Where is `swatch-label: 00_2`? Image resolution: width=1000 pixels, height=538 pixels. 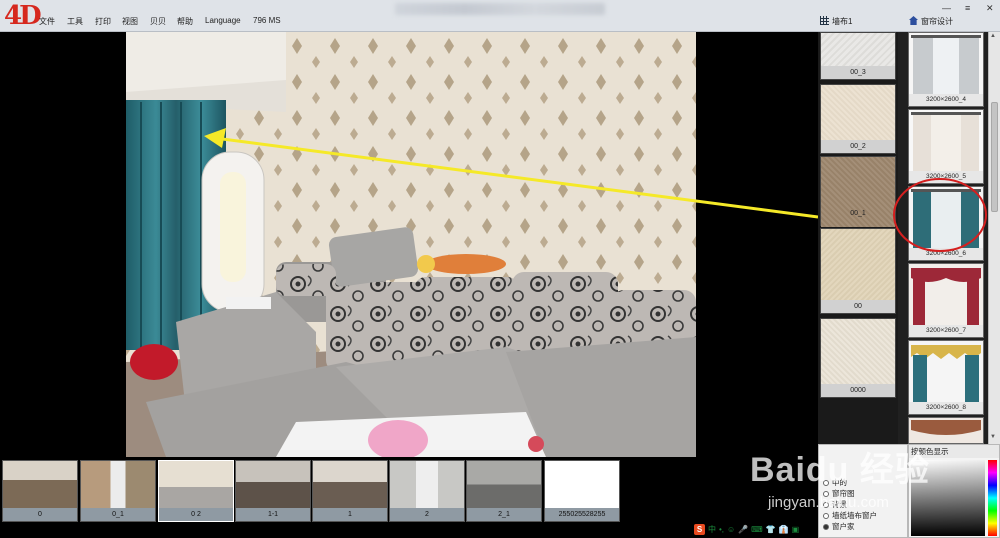 swatch-label: 00_2 is located at coordinates (858, 146).